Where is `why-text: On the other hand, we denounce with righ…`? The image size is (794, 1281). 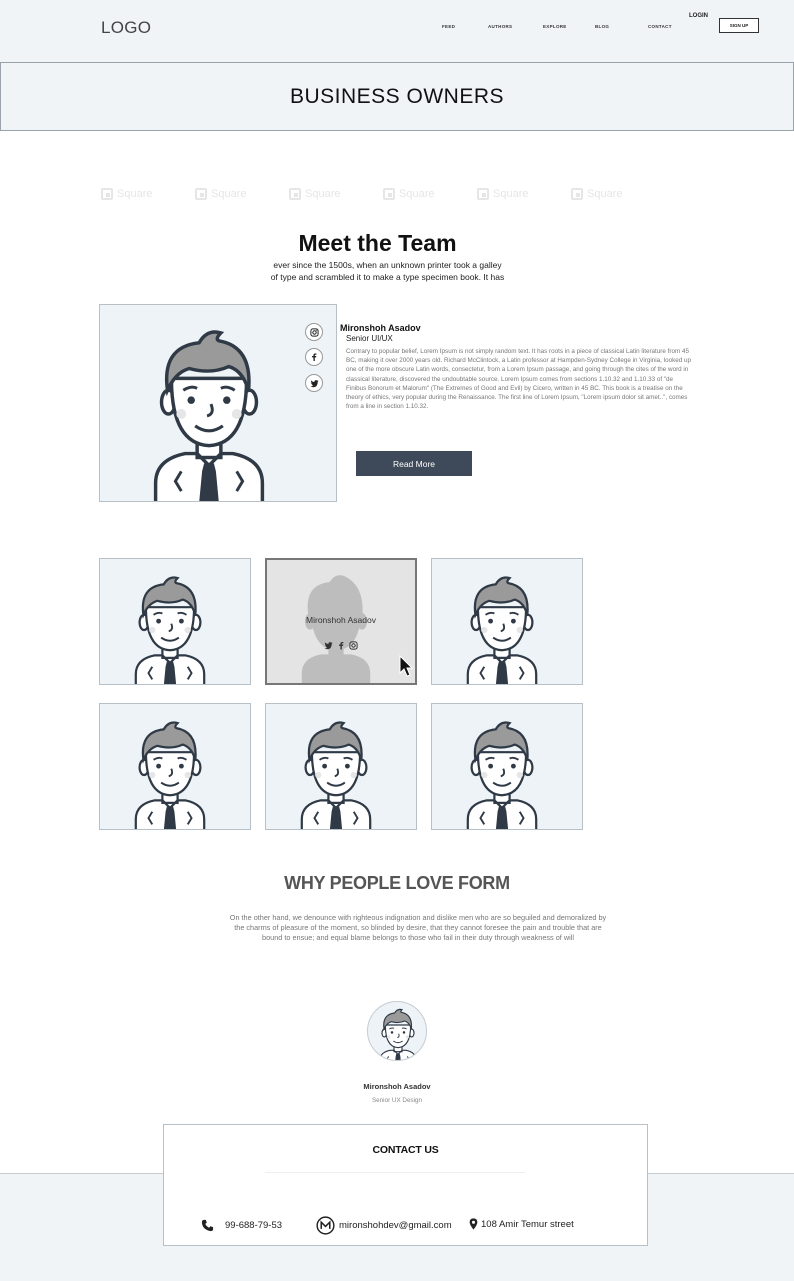
why-text: On the other hand, we denounce with righ… is located at coordinates (418, 927).